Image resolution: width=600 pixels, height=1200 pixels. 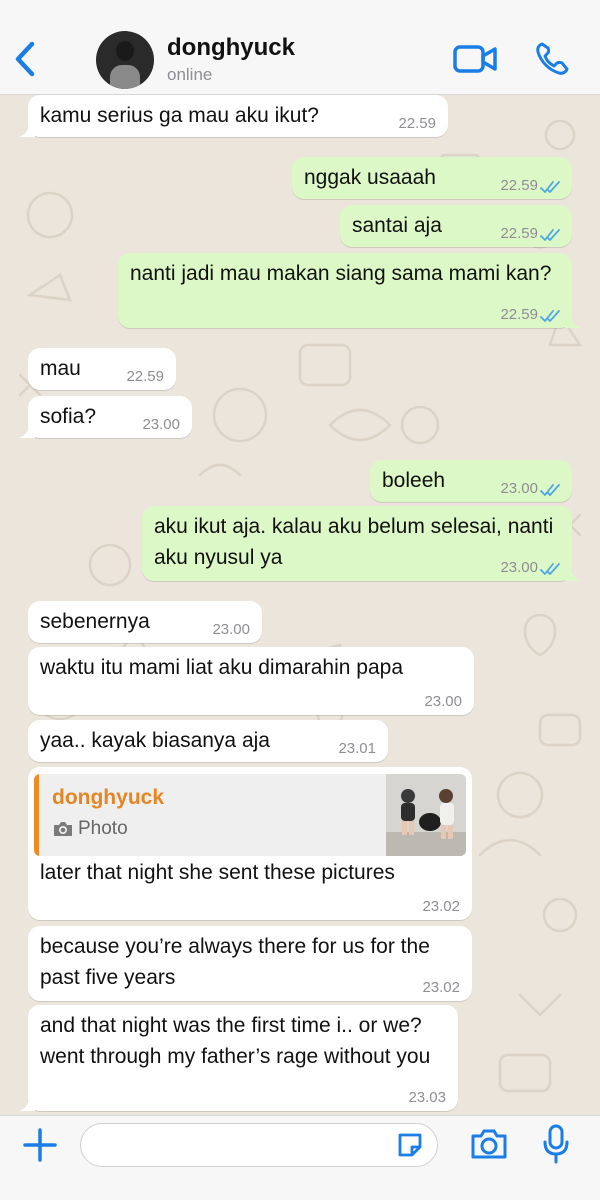 I want to click on incoming-message: kamu serius ga mau aku ikut? 22.59, so click(x=233, y=116).